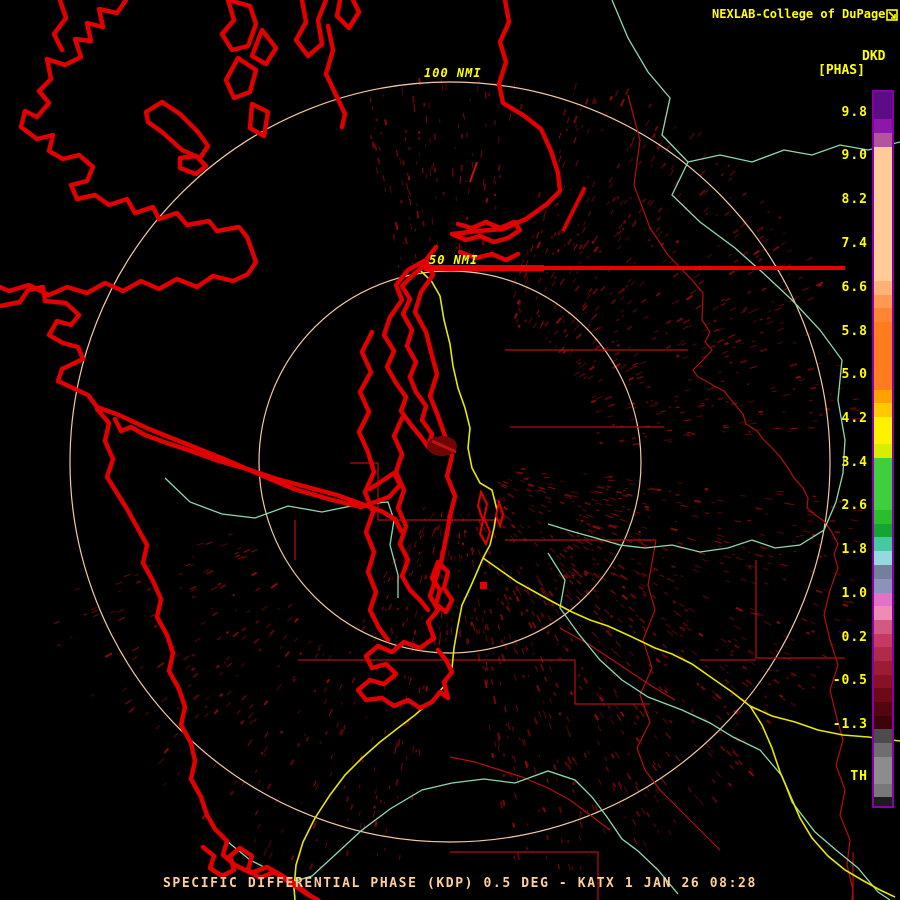  What do you see at coordinates (453, 73) in the screenshot?
I see `range-ring-label-100nmi: 100 NMI` at bounding box center [453, 73].